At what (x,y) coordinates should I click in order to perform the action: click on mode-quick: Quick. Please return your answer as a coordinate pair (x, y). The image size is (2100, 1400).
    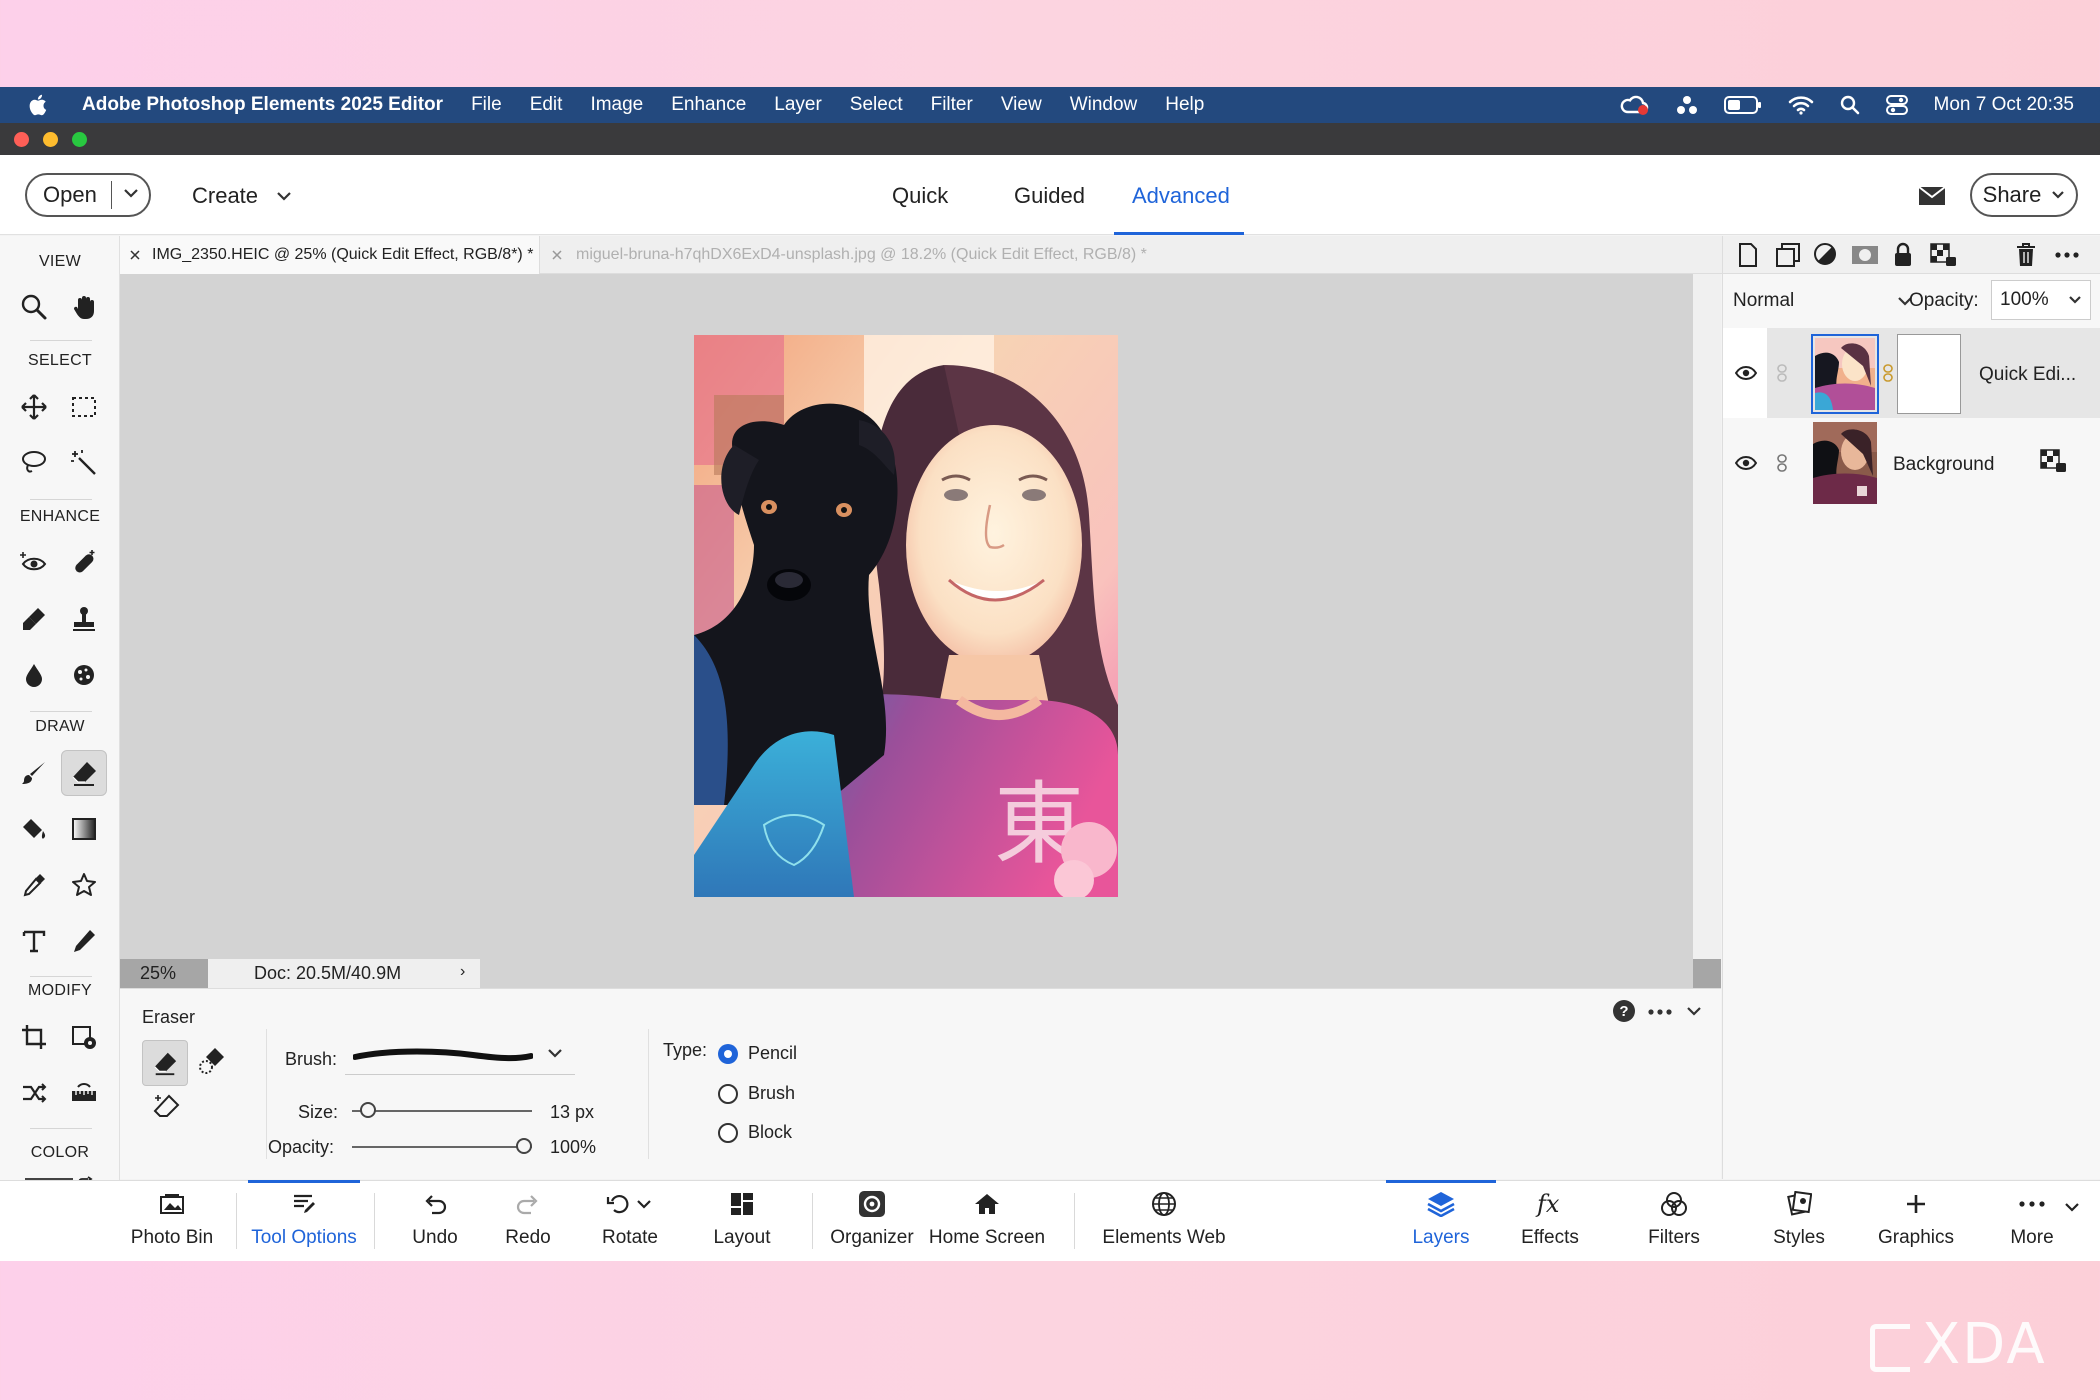
    Looking at the image, I should click on (920, 196).